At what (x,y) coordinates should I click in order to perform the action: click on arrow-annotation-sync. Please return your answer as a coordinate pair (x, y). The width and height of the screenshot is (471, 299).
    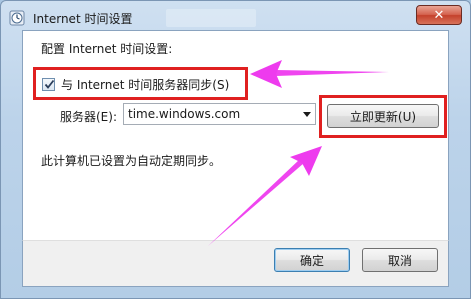
    Looking at the image, I should click on (319, 74).